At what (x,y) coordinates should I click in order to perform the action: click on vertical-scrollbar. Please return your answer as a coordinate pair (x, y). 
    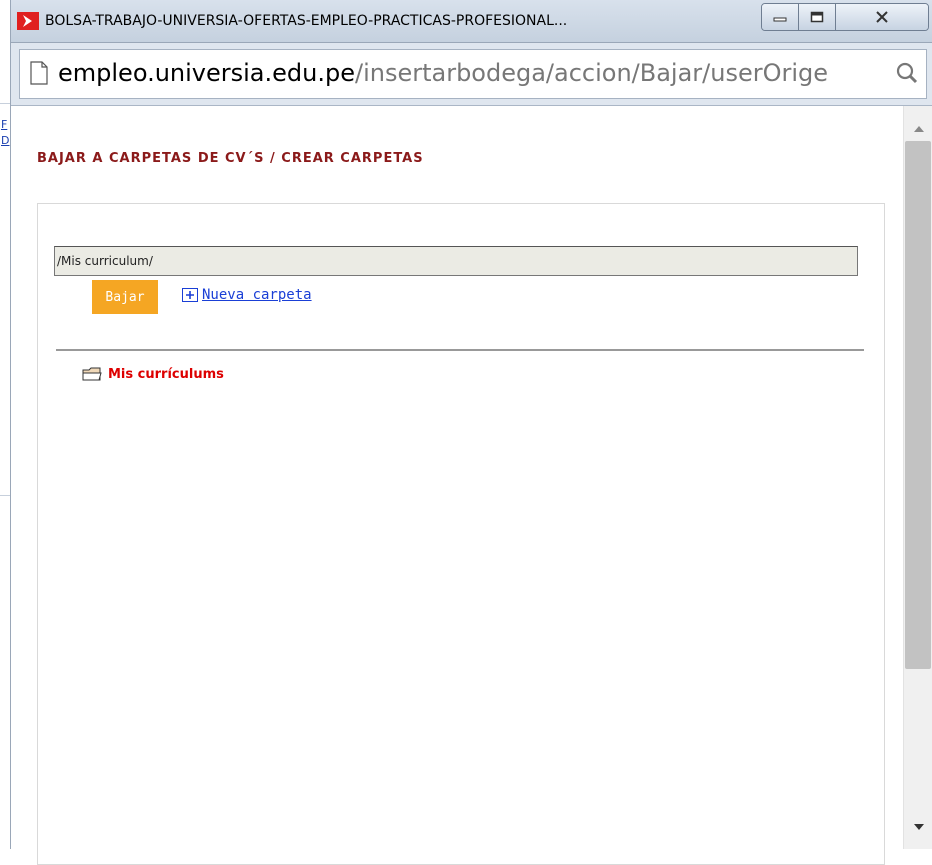
    Looking at the image, I should click on (917, 477).